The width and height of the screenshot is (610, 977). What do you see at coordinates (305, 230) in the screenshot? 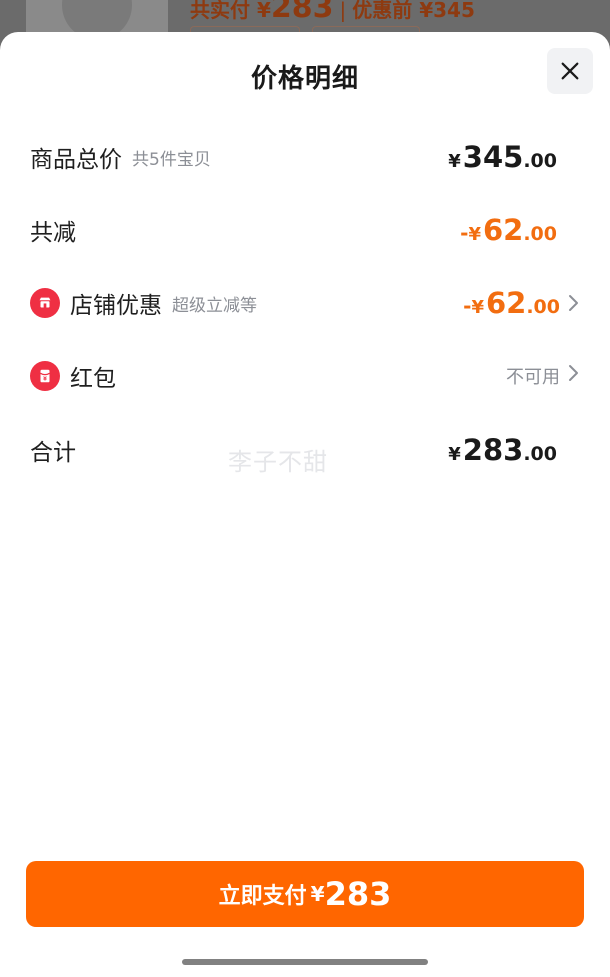
I see `total-reduction-row: 共减 - ¥62.00` at bounding box center [305, 230].